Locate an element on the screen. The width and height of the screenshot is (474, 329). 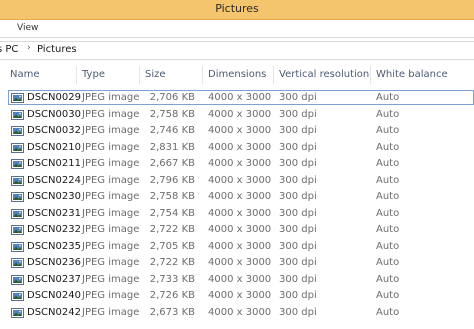
file-size: 2,746 KB is located at coordinates (172, 130).